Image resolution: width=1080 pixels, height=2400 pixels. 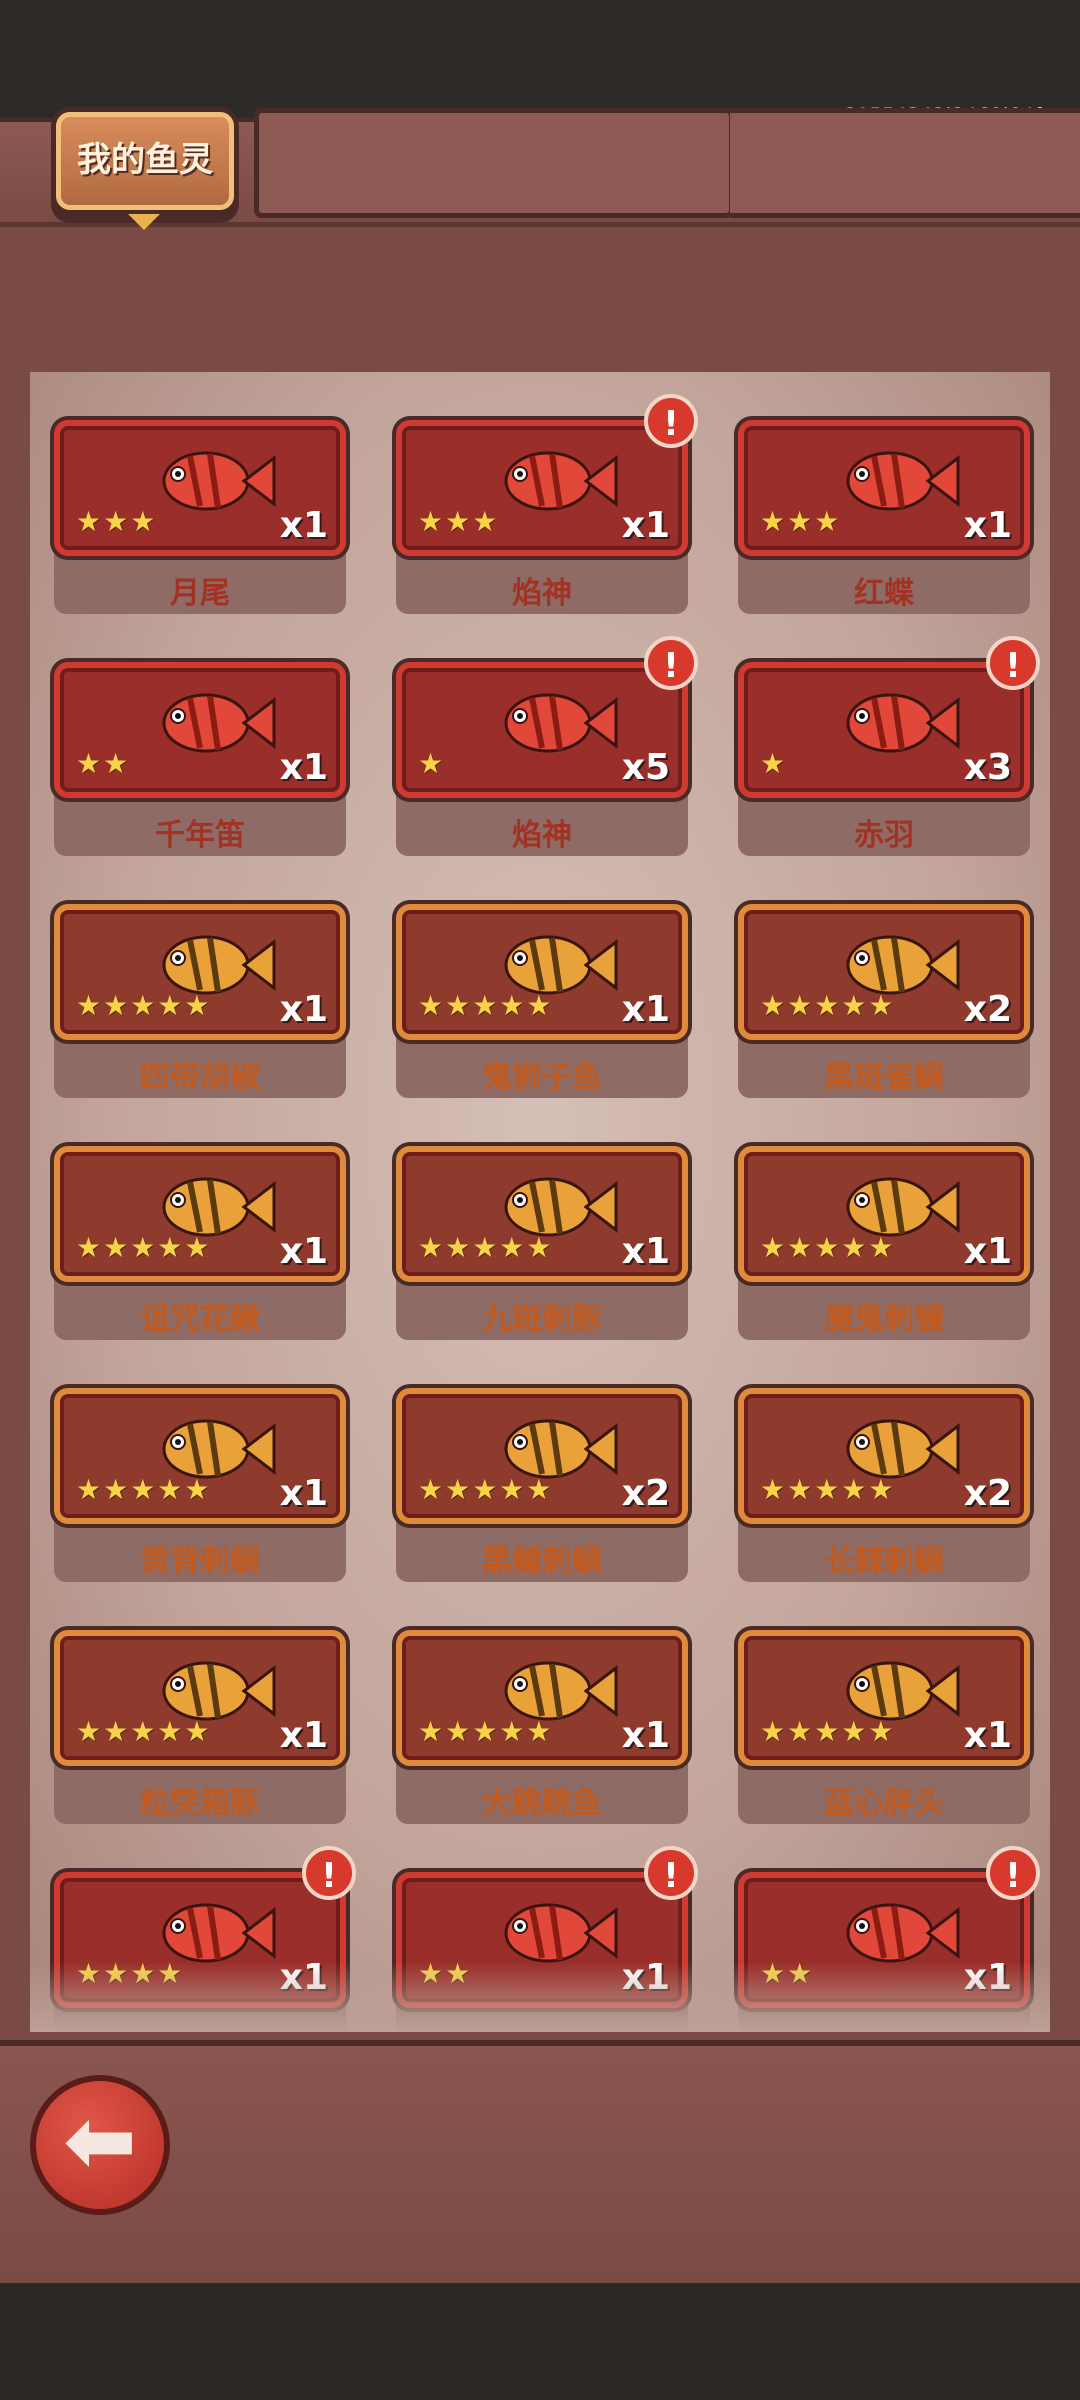 I want to click on fish-name: 鬼狮子鱼, so click(x=542, y=1077).